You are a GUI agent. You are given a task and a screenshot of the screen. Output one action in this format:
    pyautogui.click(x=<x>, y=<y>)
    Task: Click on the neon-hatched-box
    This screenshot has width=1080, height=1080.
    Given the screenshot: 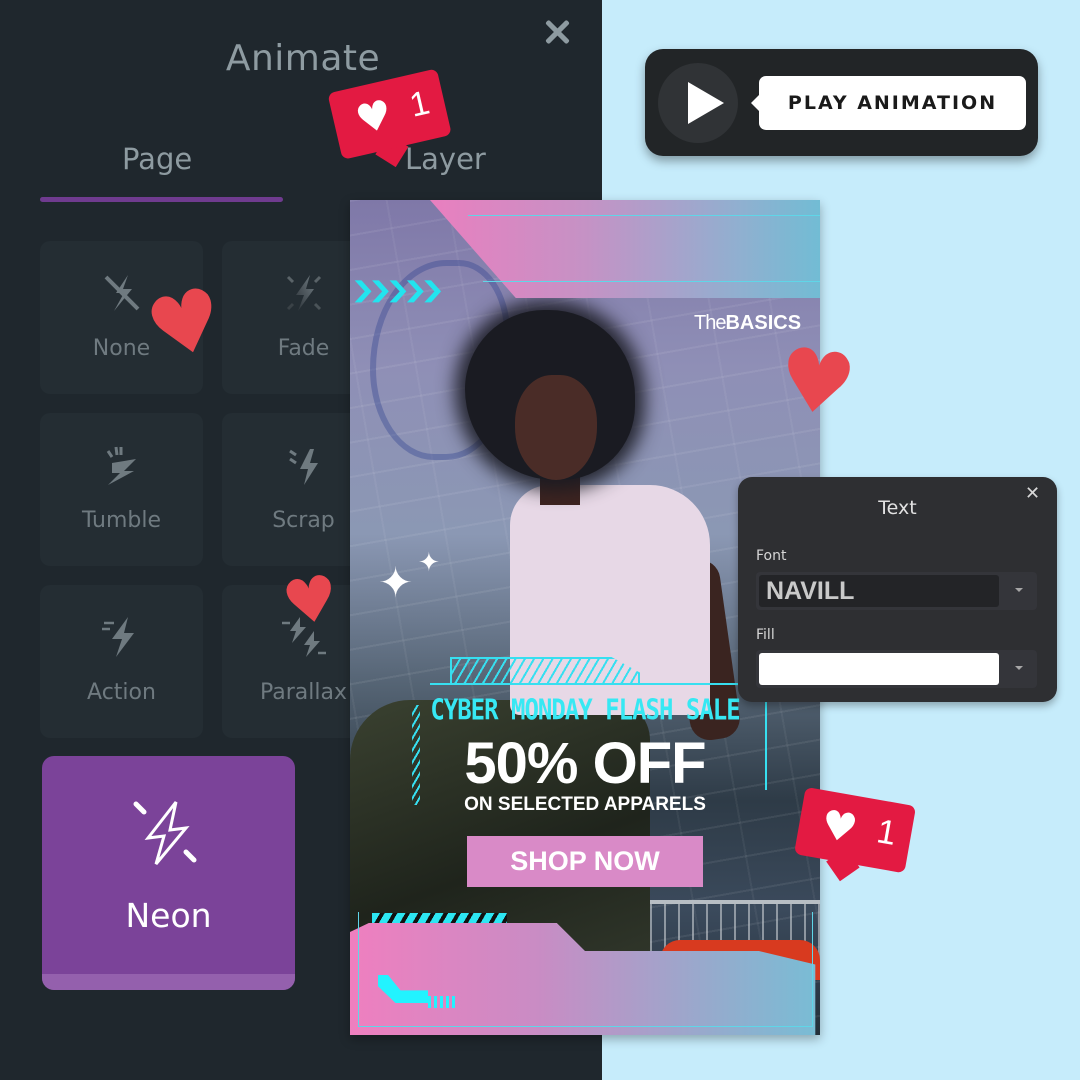 What is the action you would take?
    pyautogui.click(x=545, y=670)
    